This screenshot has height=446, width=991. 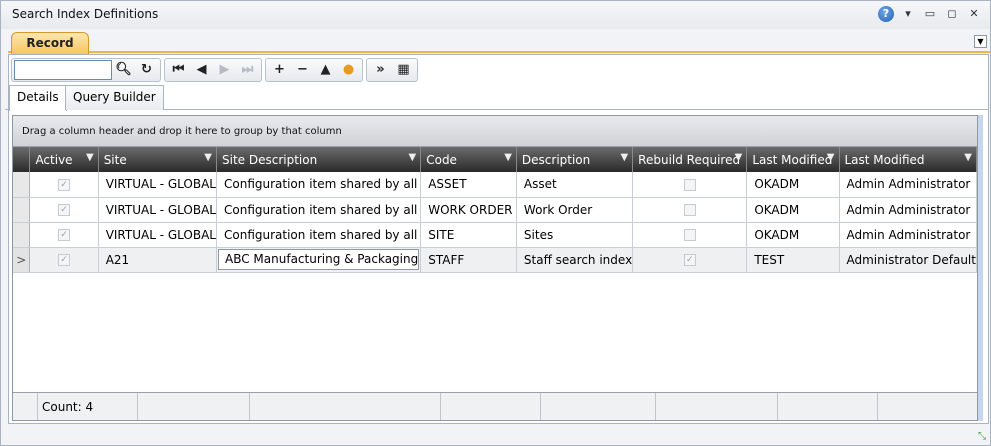 I want to click on cell-description: Asset, so click(x=575, y=185).